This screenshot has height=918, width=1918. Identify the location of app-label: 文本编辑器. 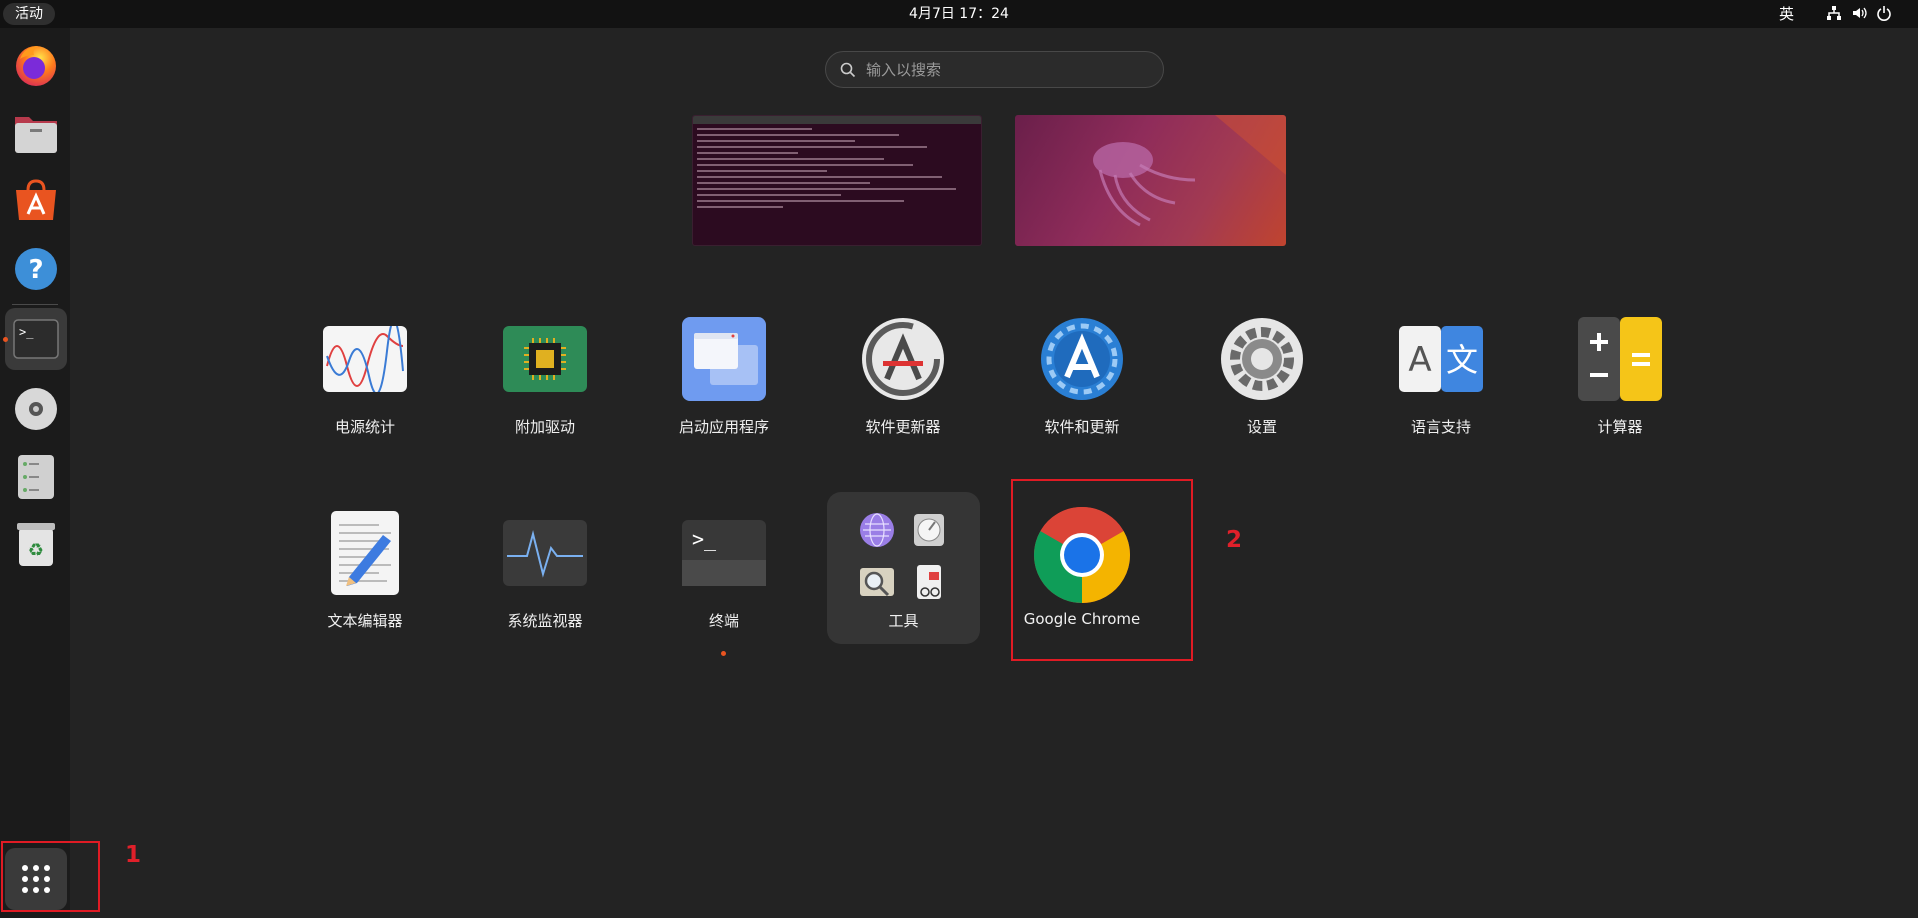
(365, 621).